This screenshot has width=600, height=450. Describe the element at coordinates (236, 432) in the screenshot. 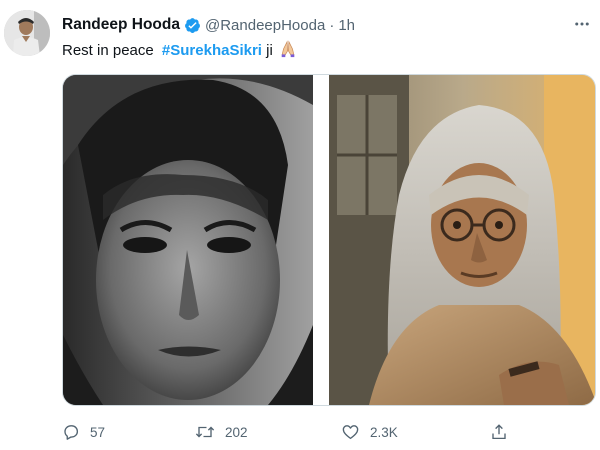

I see `retweet-count: 202` at that location.